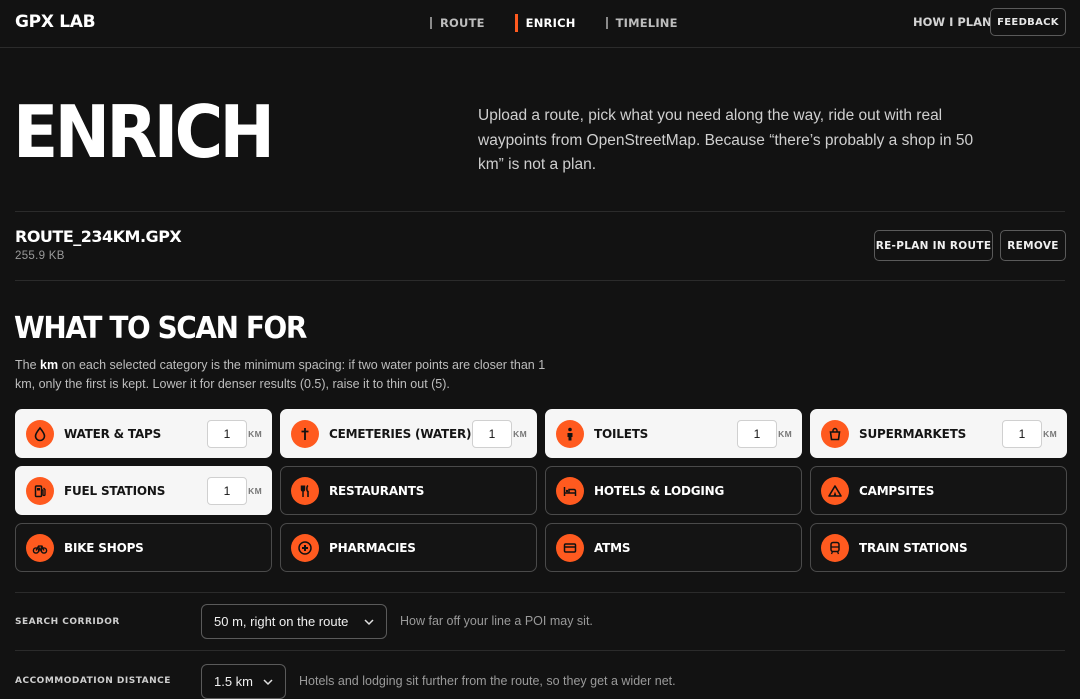 Image resolution: width=1080 pixels, height=699 pixels. Describe the element at coordinates (913, 433) in the screenshot. I see `category-label: SUPERMARKETS` at that location.